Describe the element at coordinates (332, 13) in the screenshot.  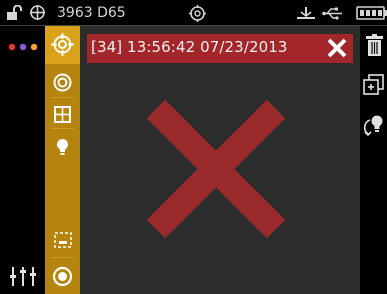
I see `usb-icon` at that location.